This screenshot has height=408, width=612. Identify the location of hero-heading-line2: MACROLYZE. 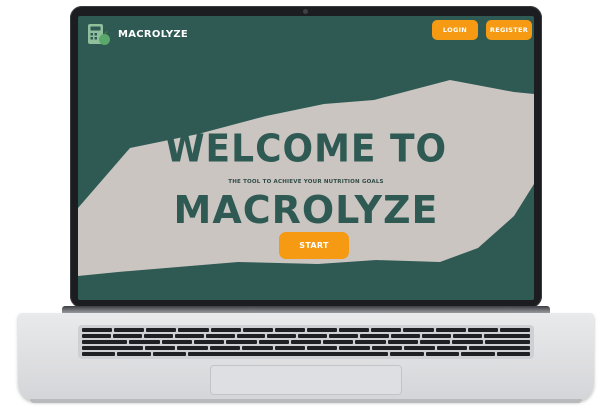
(306, 210).